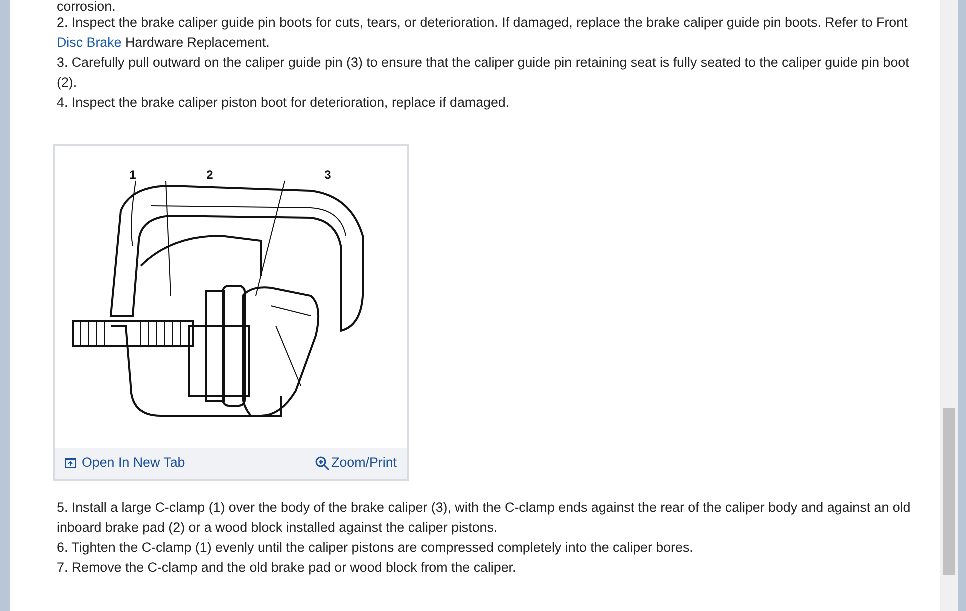  Describe the element at coordinates (210, 175) in the screenshot. I see `callout-number: 2` at that location.